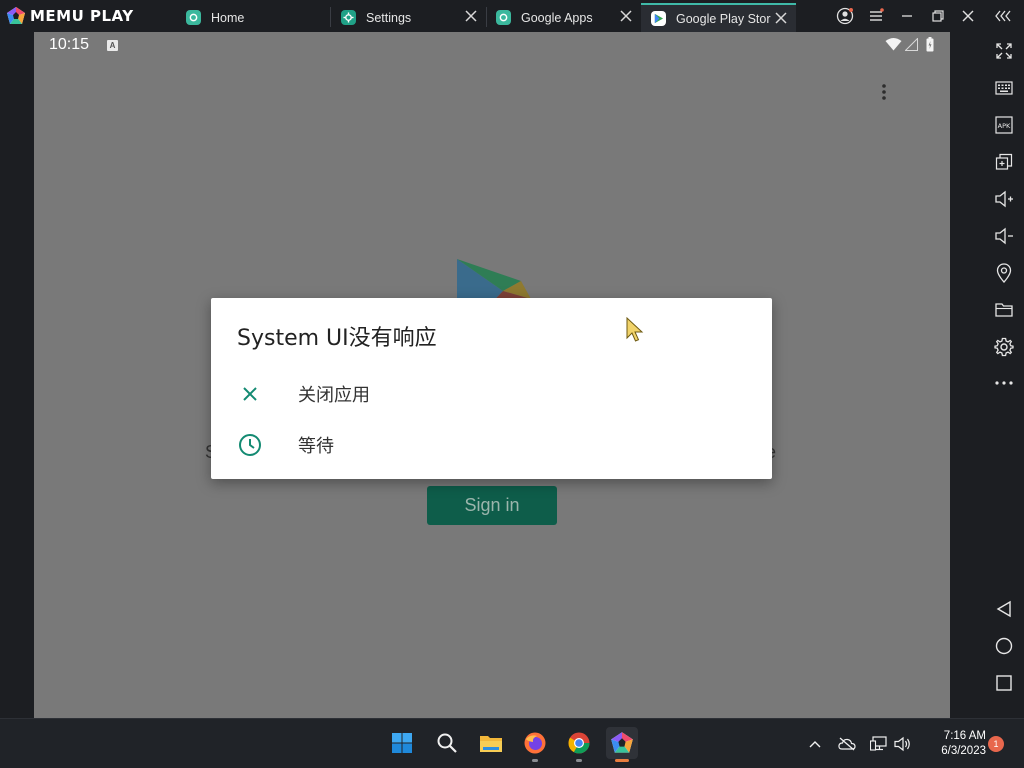 Image resolution: width=1024 pixels, height=768 pixels. Describe the element at coordinates (1003, 16) in the screenshot. I see `collapse-sidebar-icon` at that location.